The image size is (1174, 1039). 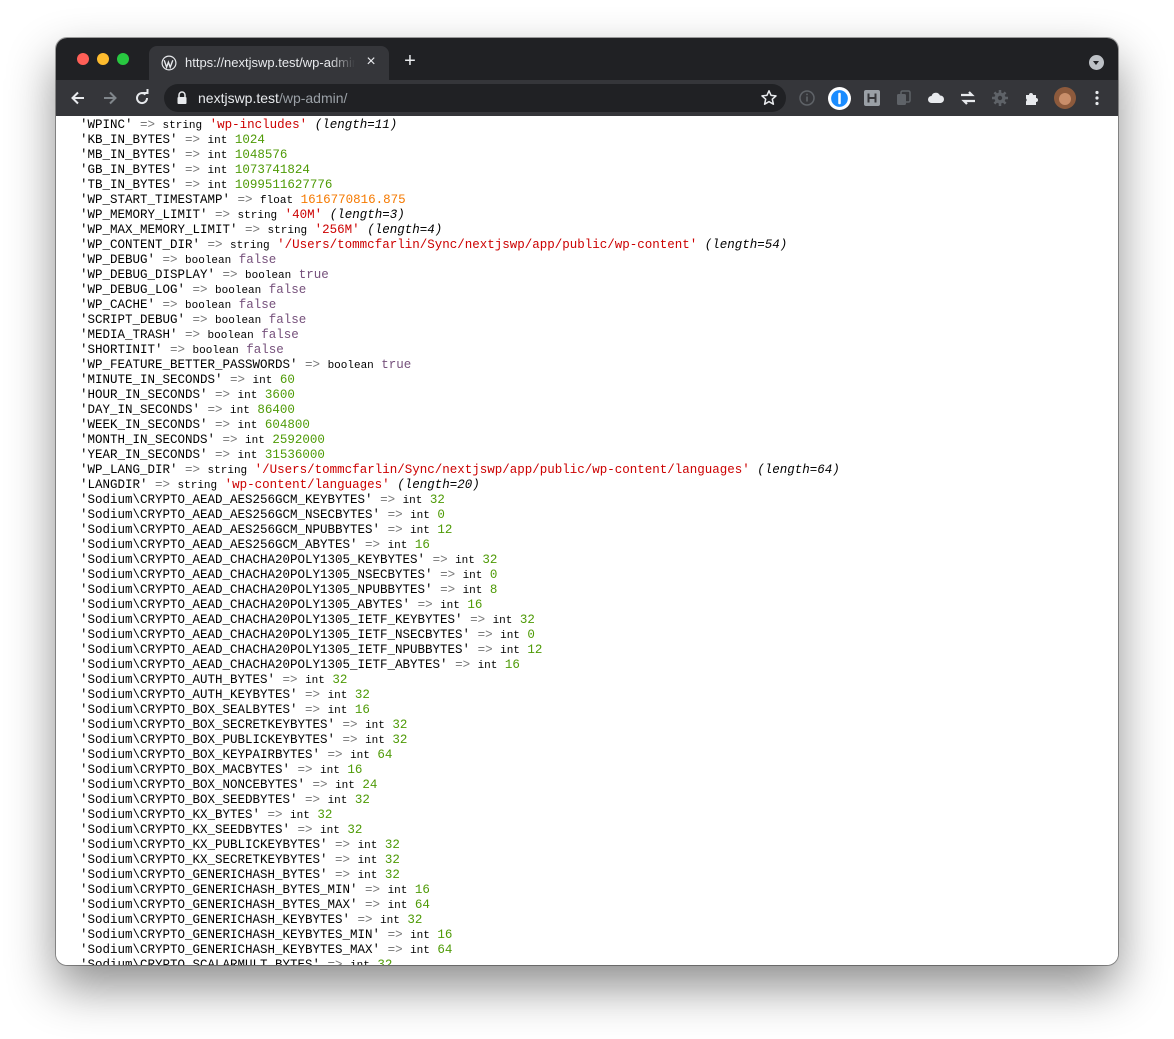 What do you see at coordinates (106, 125) in the screenshot?
I see `entry-key: 'WPINC'` at bounding box center [106, 125].